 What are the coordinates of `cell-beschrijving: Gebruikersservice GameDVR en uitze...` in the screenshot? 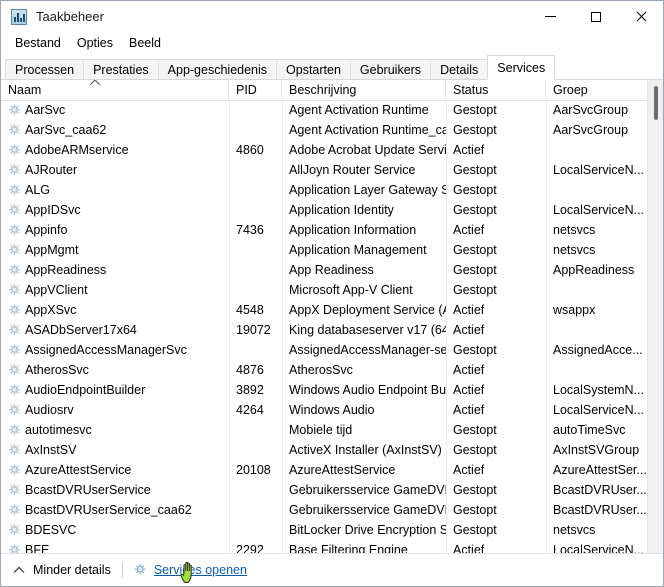 It's located at (367, 490).